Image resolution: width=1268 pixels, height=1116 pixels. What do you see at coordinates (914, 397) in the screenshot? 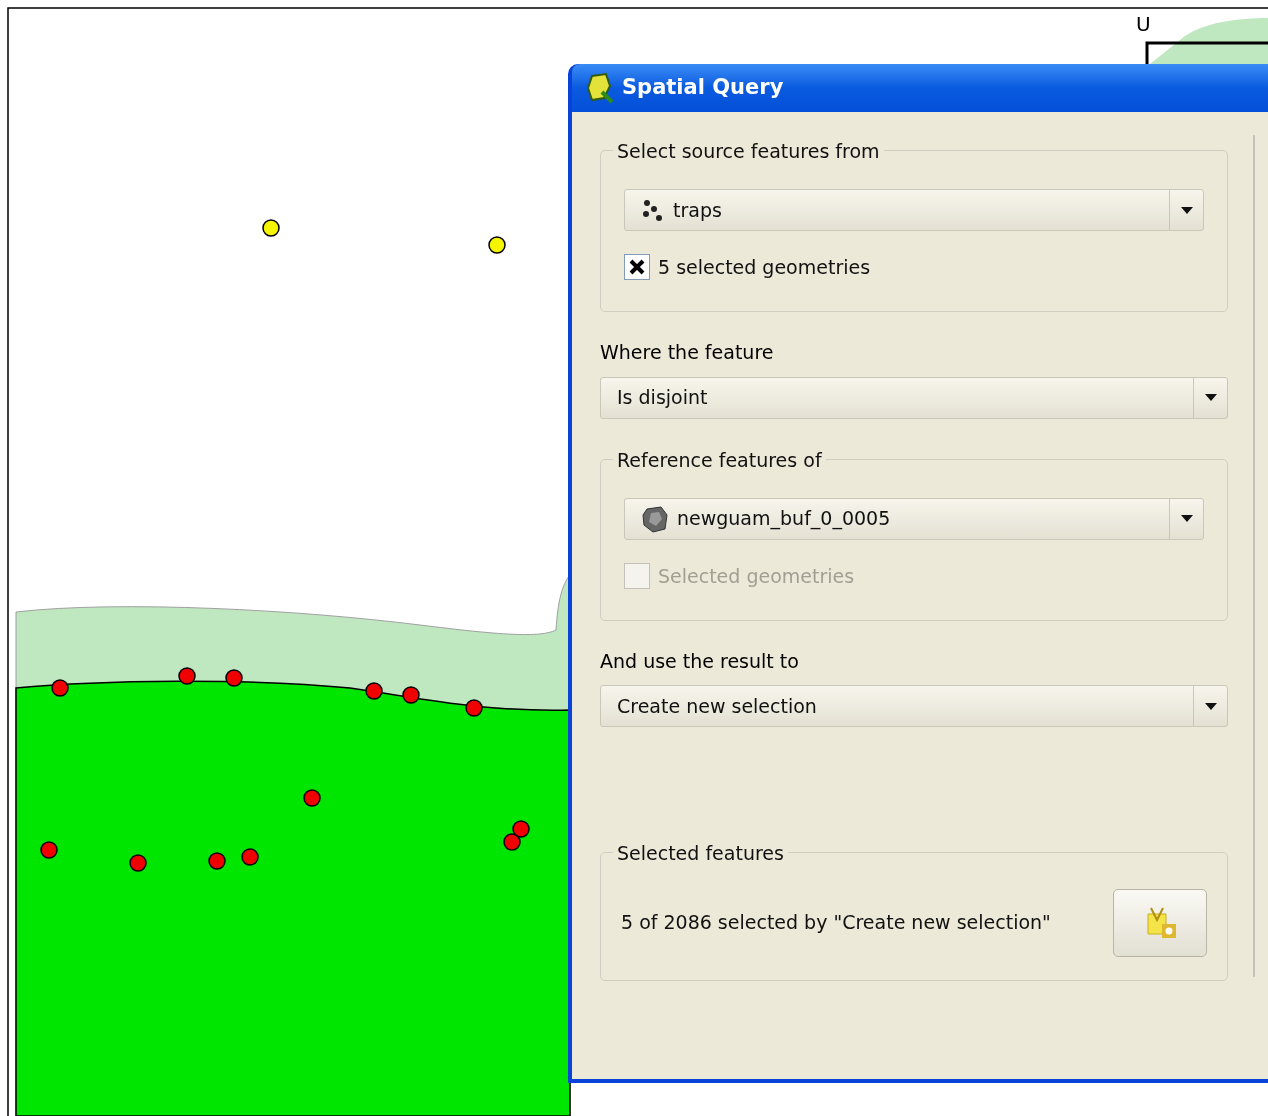
I see `dropdown: Is disjoint` at bounding box center [914, 397].